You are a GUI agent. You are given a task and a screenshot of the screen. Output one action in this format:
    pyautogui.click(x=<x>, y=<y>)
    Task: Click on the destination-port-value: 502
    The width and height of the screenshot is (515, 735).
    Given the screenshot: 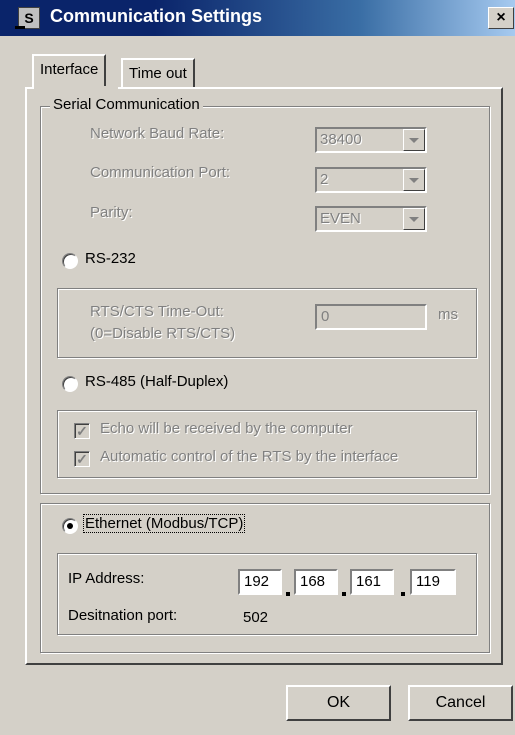 What is the action you would take?
    pyautogui.click(x=256, y=617)
    